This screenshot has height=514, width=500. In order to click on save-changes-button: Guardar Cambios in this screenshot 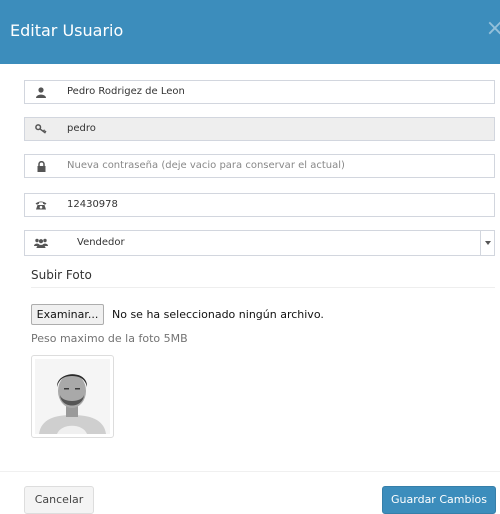, I will do `click(439, 500)`.